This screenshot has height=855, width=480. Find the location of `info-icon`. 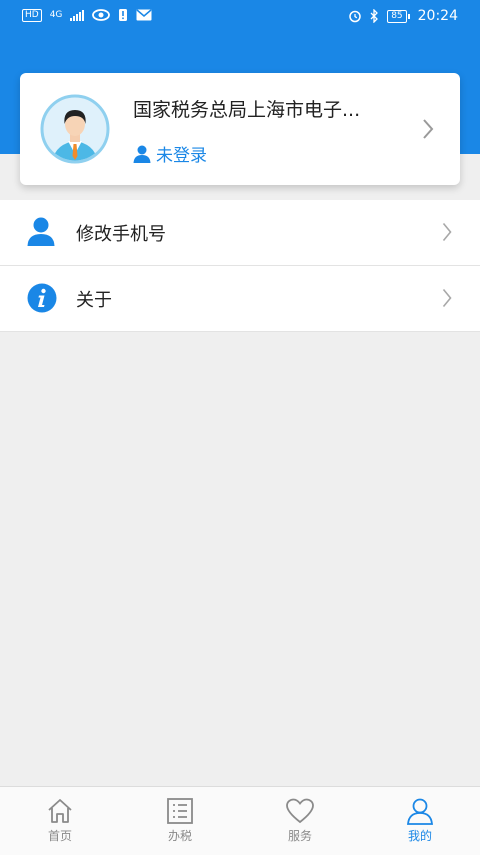

info-icon is located at coordinates (42, 298).